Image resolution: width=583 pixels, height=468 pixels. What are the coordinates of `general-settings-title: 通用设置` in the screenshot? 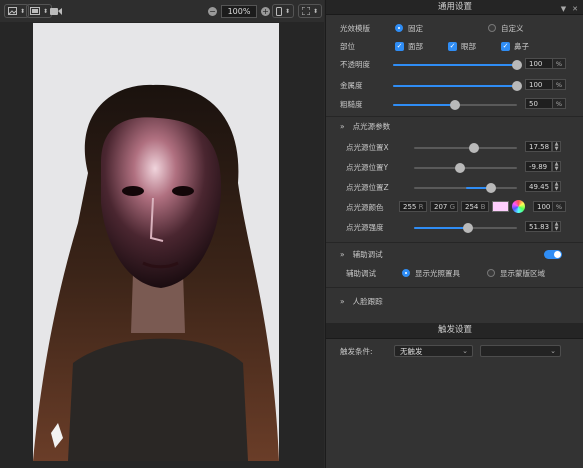 It's located at (454, 7).